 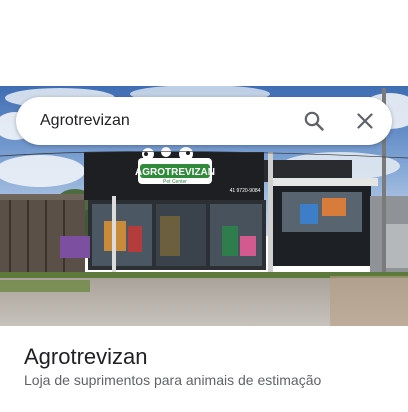 I want to click on phone-text: 41 9720-9084, so click(x=245, y=191).